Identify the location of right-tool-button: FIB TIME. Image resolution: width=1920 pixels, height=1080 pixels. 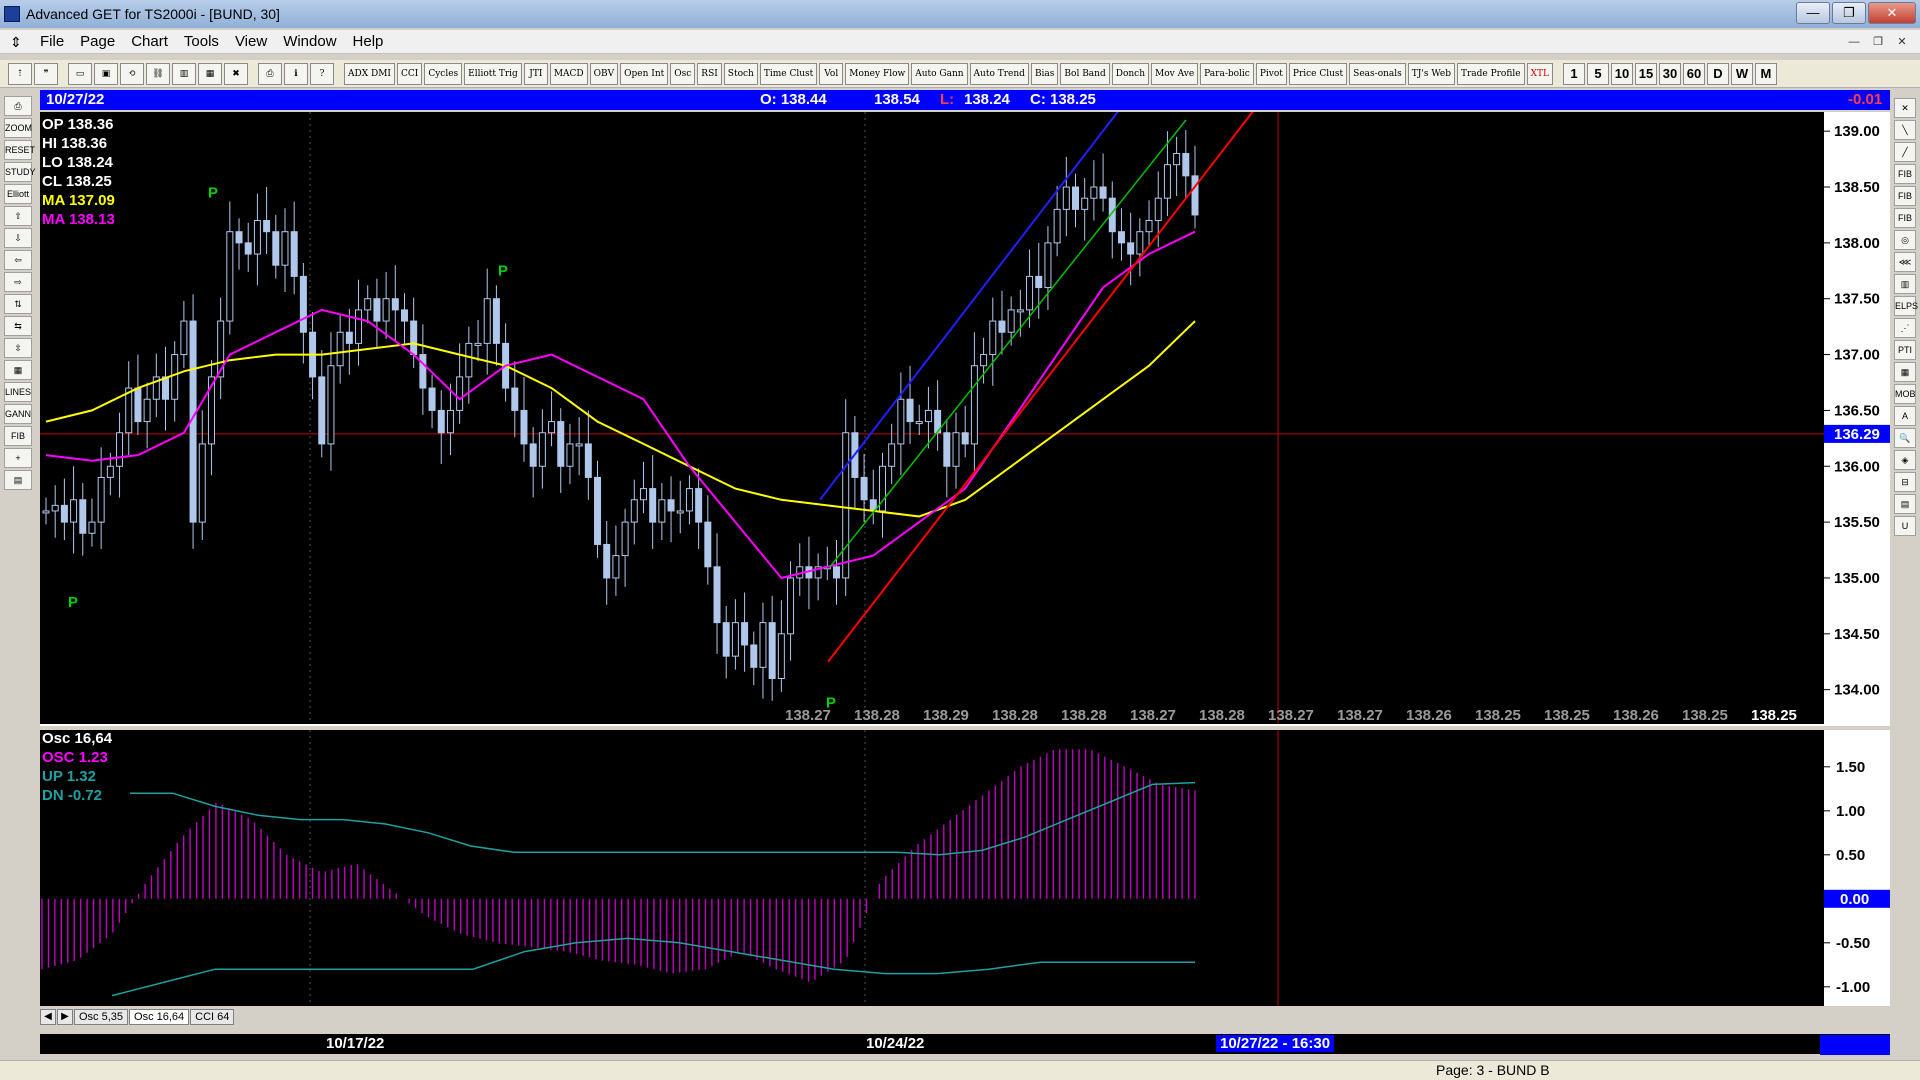
(1905, 224).